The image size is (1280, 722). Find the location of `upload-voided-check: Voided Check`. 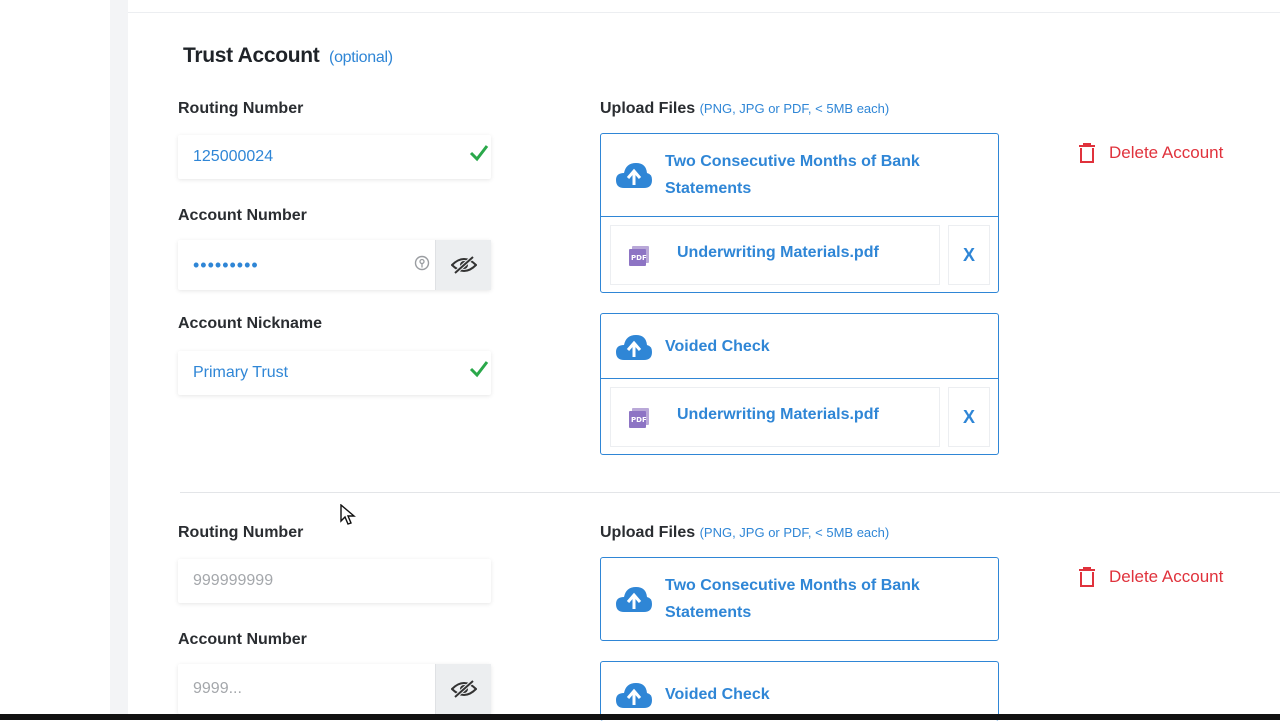

upload-voided-check: Voided Check is located at coordinates (799, 691).